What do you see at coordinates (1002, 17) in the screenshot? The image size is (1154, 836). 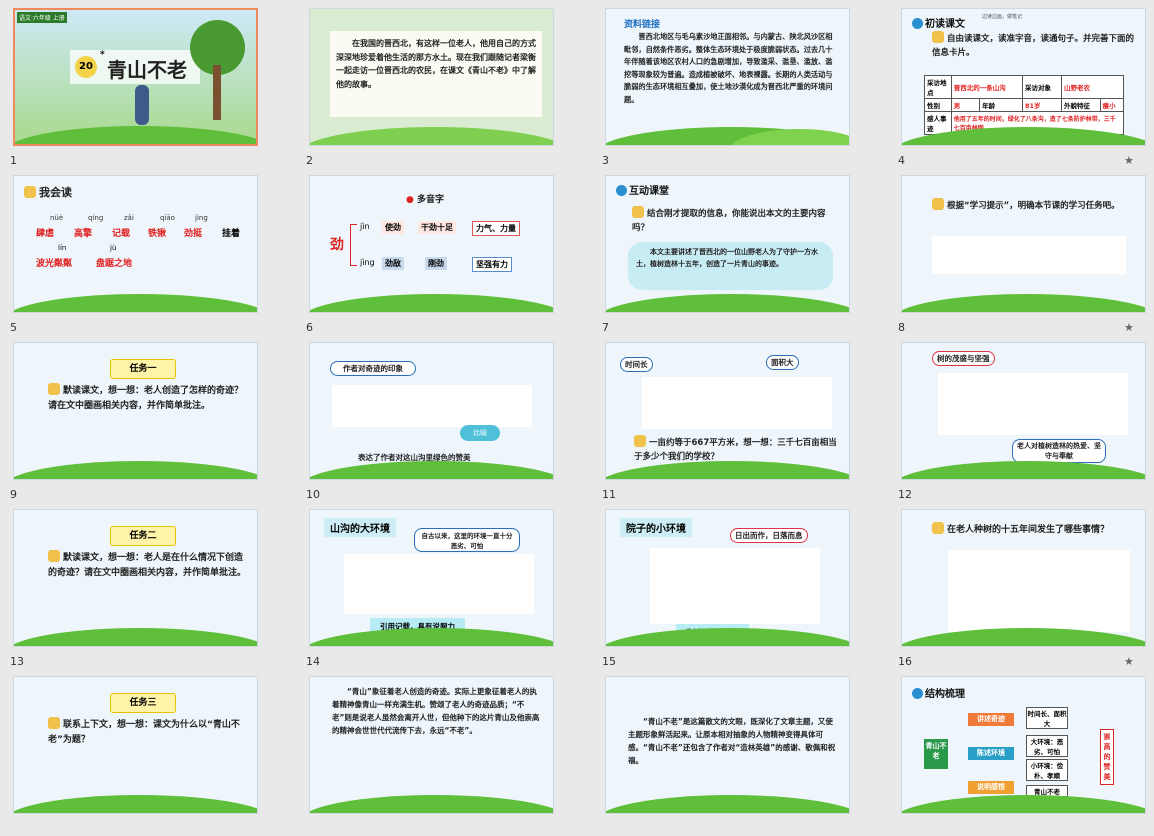 I see `thought-bubble: 边读边画，做笔记` at bounding box center [1002, 17].